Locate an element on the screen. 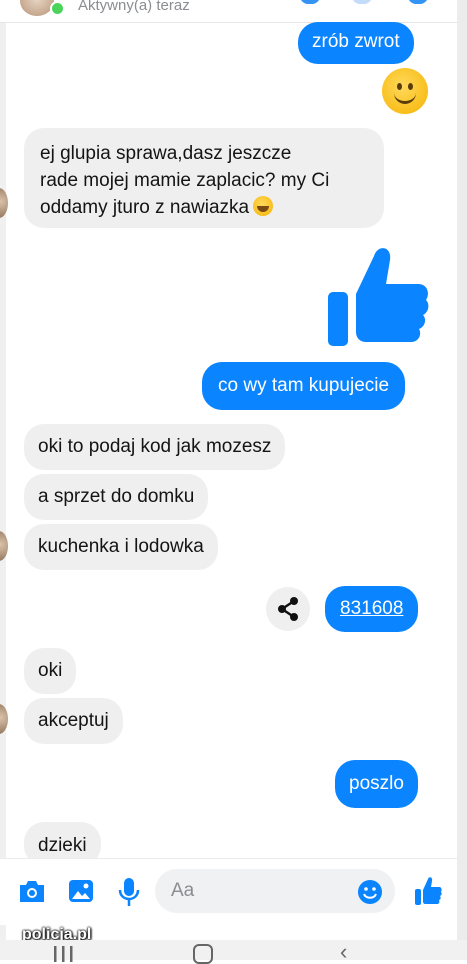 This screenshot has height=964, width=467. message-text-line: ej glupia sprawa,dasz jeszcze is located at coordinates (166, 153).